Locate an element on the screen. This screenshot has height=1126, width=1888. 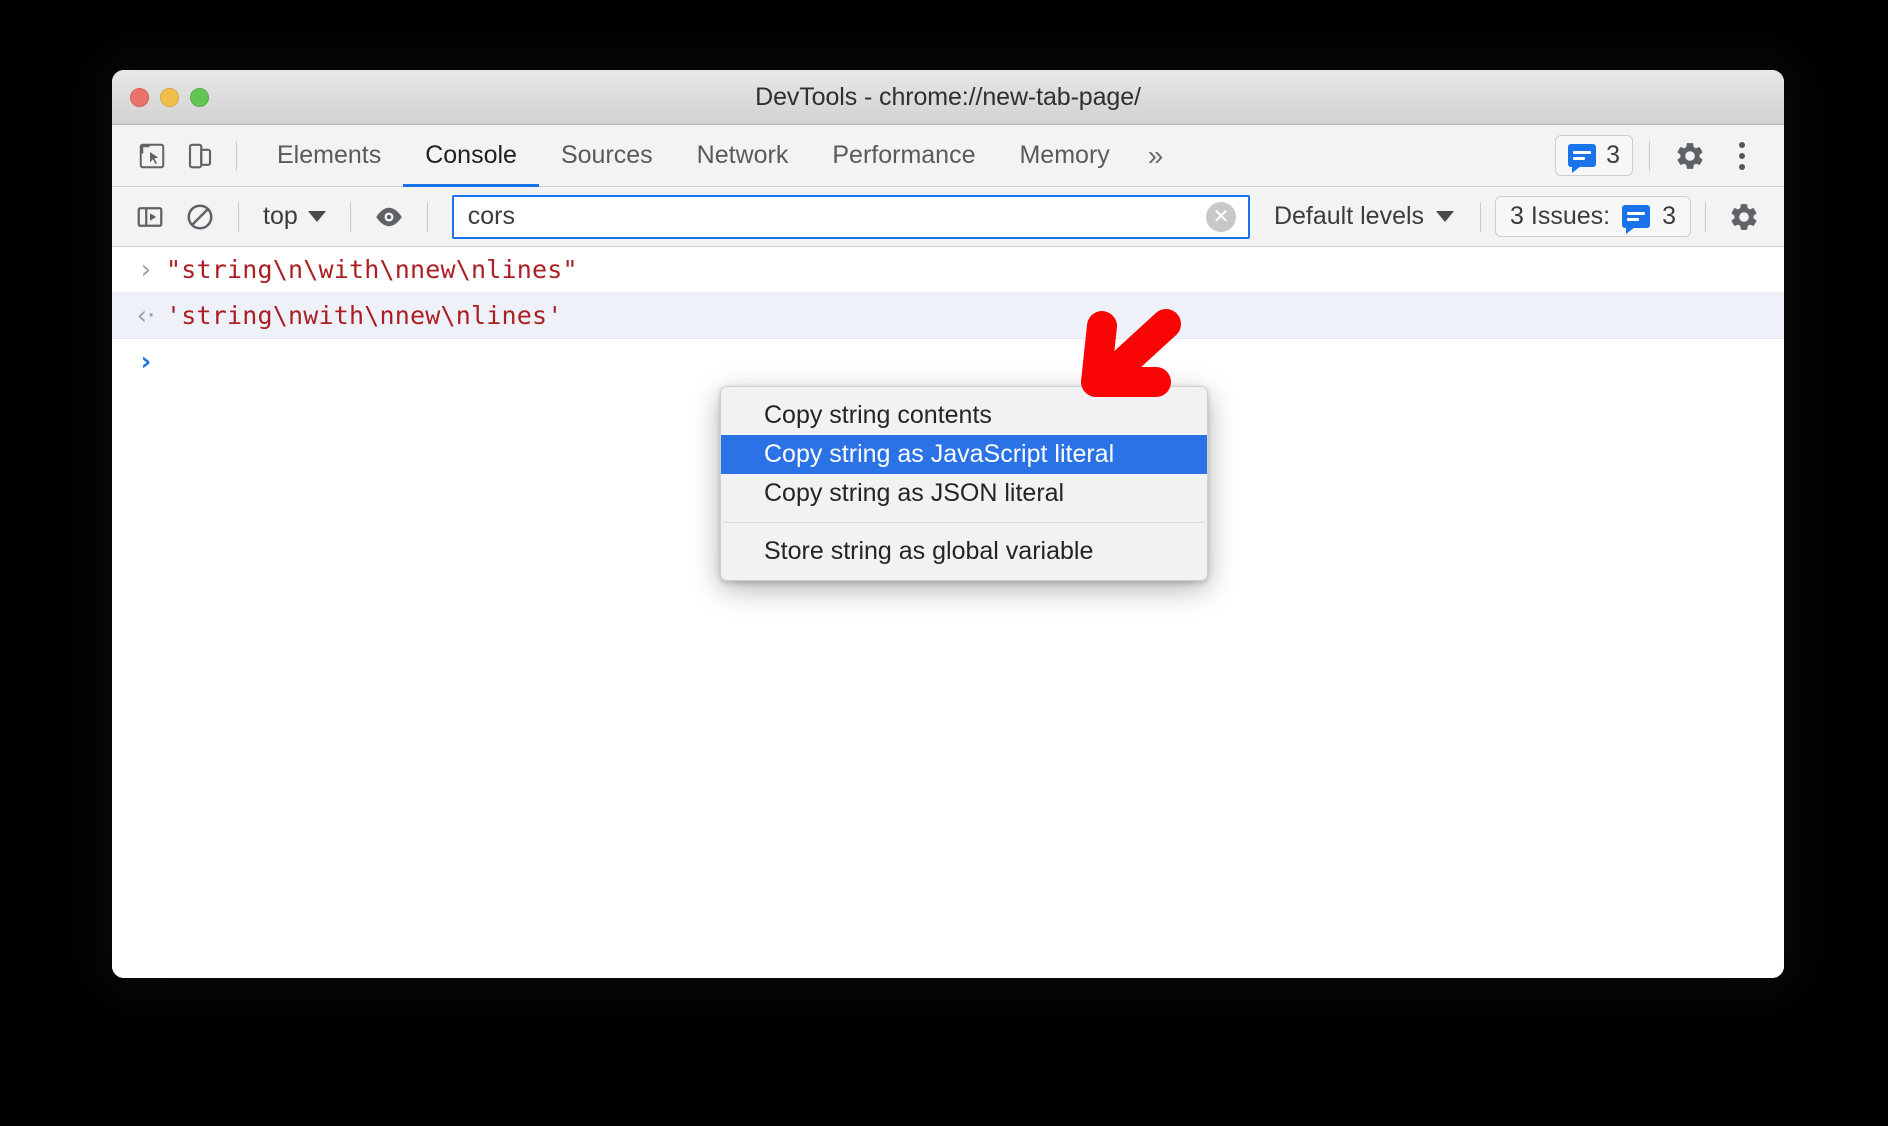
tab-label: Console is located at coordinates (471, 155).